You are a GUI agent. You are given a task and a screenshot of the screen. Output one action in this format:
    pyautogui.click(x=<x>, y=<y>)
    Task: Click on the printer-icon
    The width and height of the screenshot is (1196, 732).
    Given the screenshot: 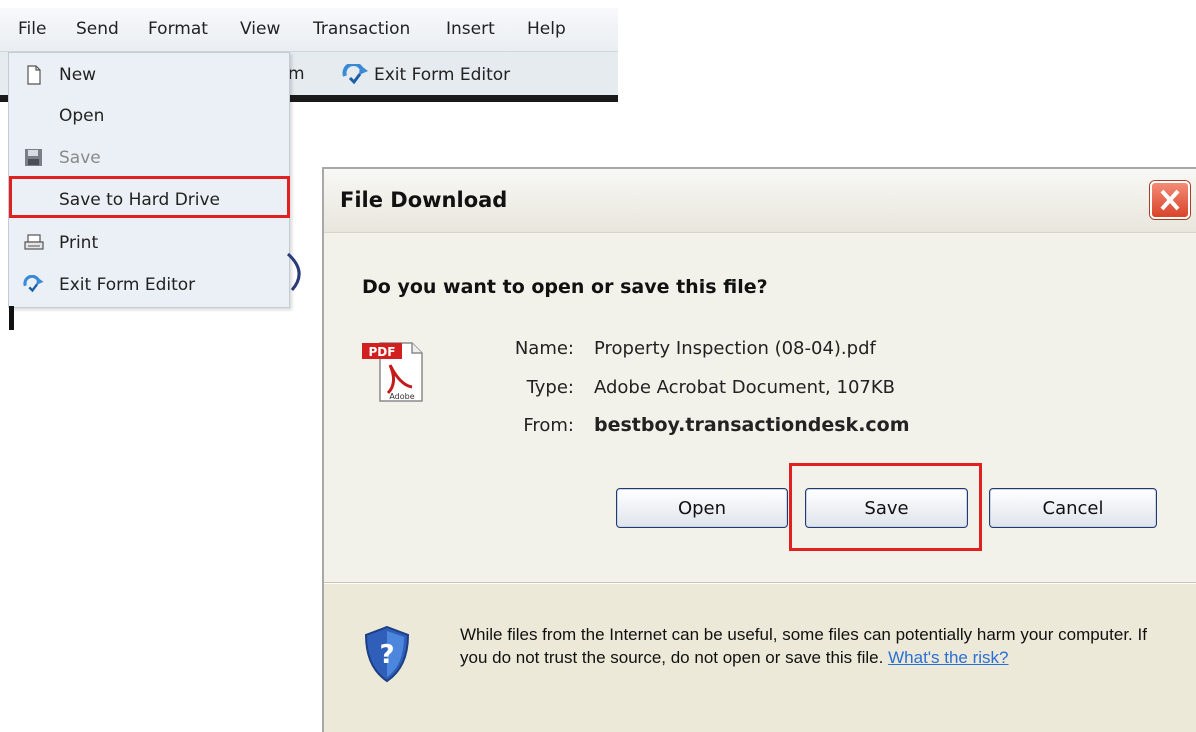 What is the action you would take?
    pyautogui.click(x=34, y=242)
    